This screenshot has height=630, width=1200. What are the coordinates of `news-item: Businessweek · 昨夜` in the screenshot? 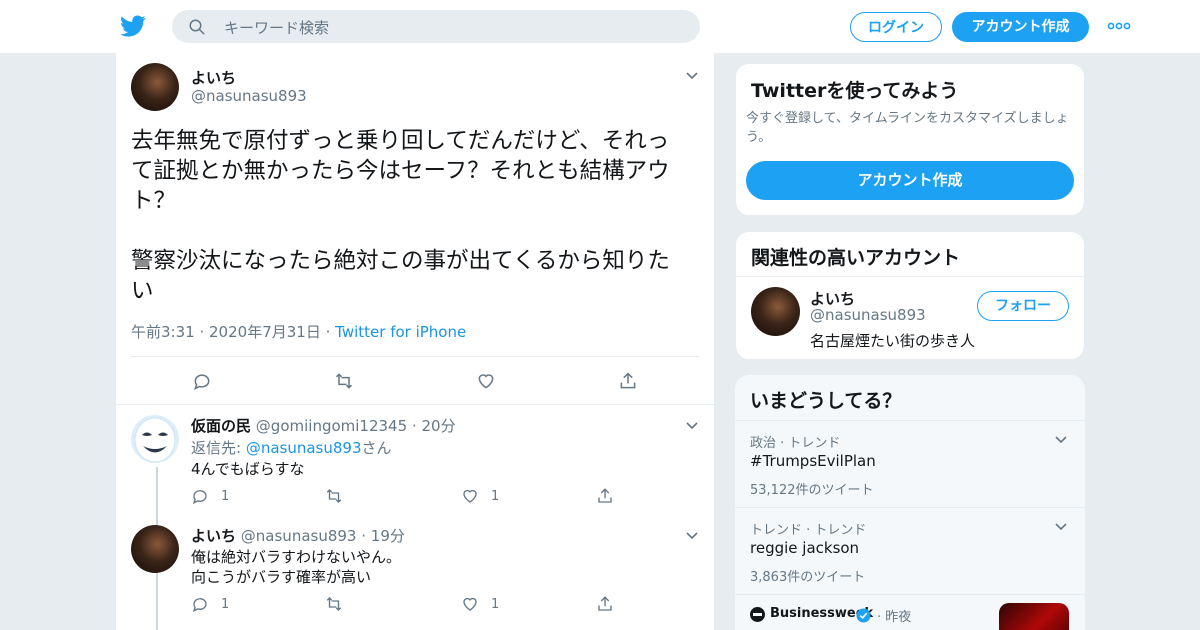 It's located at (910, 612).